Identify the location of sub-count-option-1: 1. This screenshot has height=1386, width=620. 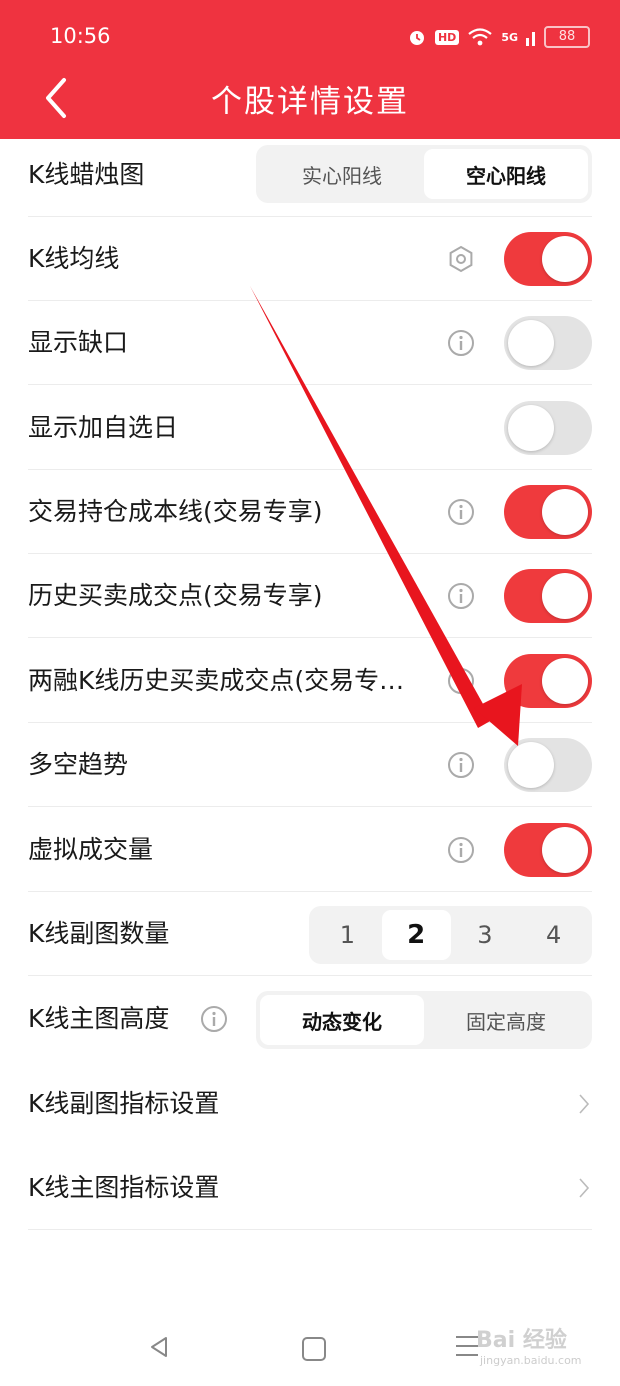
(347, 935).